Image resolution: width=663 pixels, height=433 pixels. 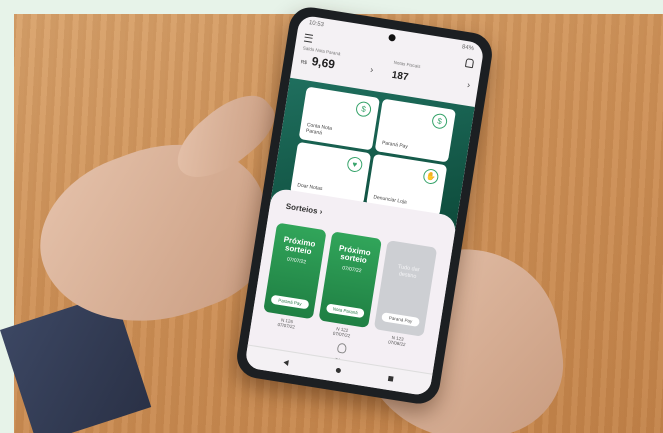 What do you see at coordinates (363, 109) in the screenshot?
I see `dollar-icon: $` at bounding box center [363, 109].